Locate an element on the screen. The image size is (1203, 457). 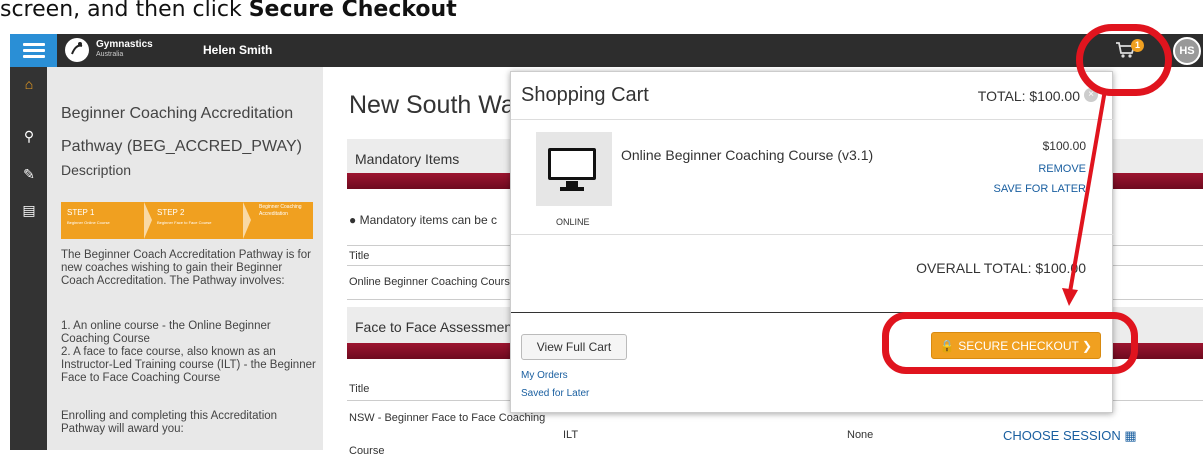
step-name: STEP 2 is located at coordinates (171, 212).